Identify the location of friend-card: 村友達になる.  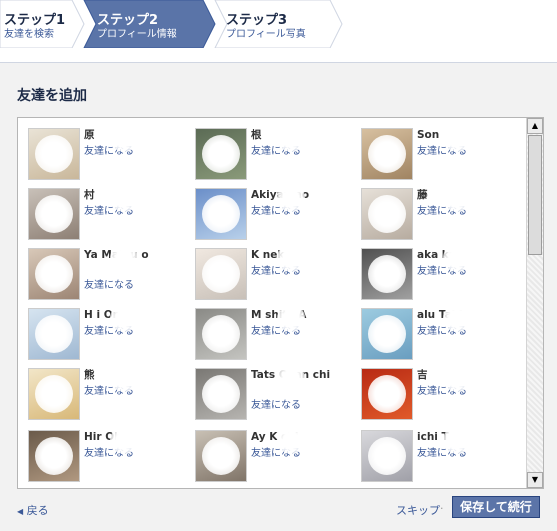
(98, 209).